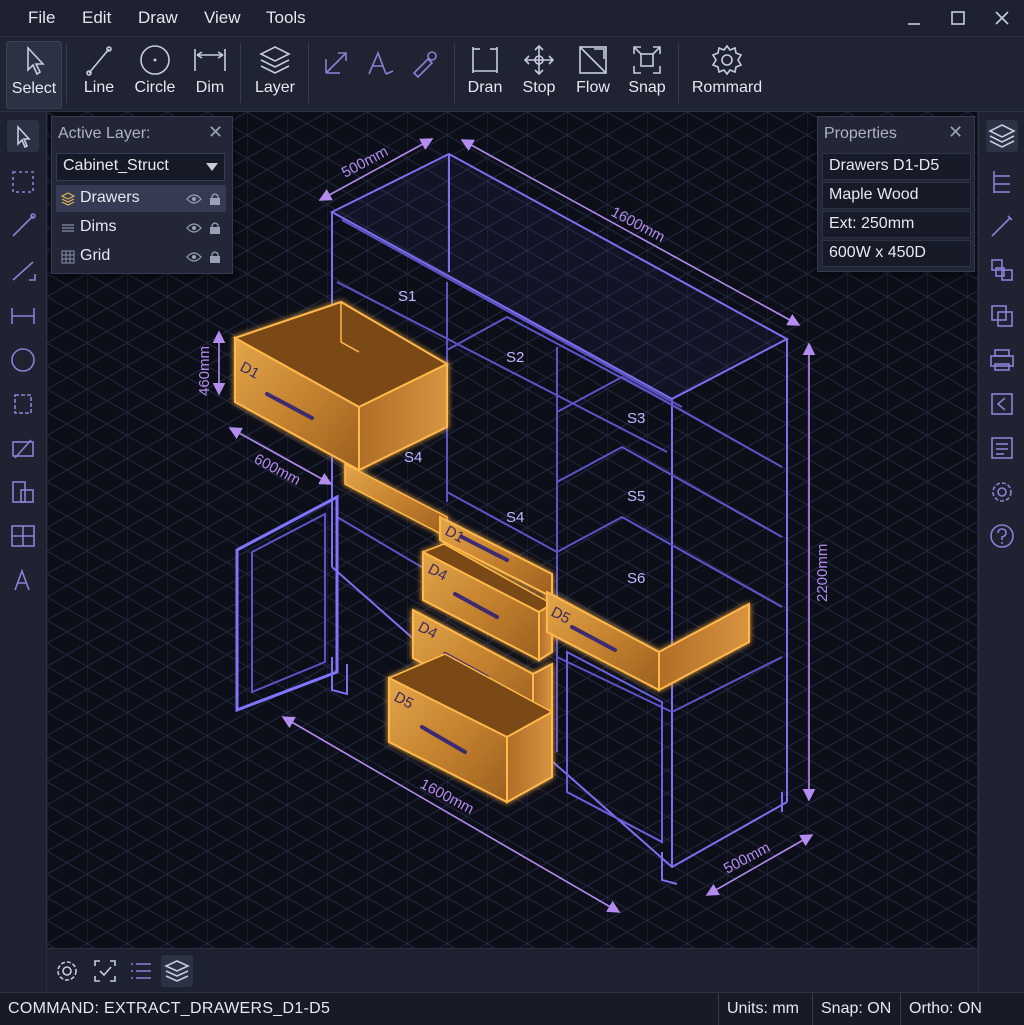  I want to click on layer-tool-button: Layer, so click(275, 74).